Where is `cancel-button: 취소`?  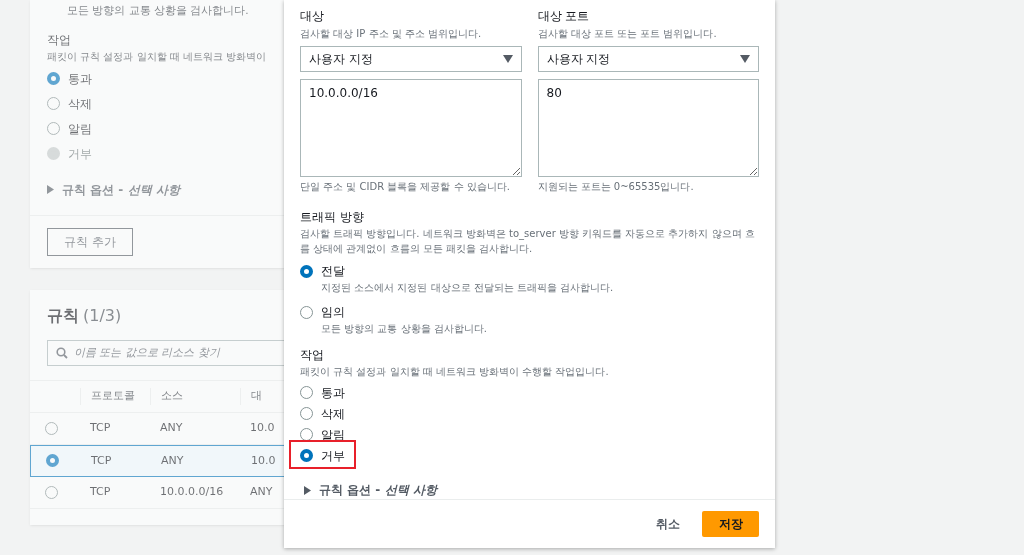
cancel-button: 취소 is located at coordinates (668, 524).